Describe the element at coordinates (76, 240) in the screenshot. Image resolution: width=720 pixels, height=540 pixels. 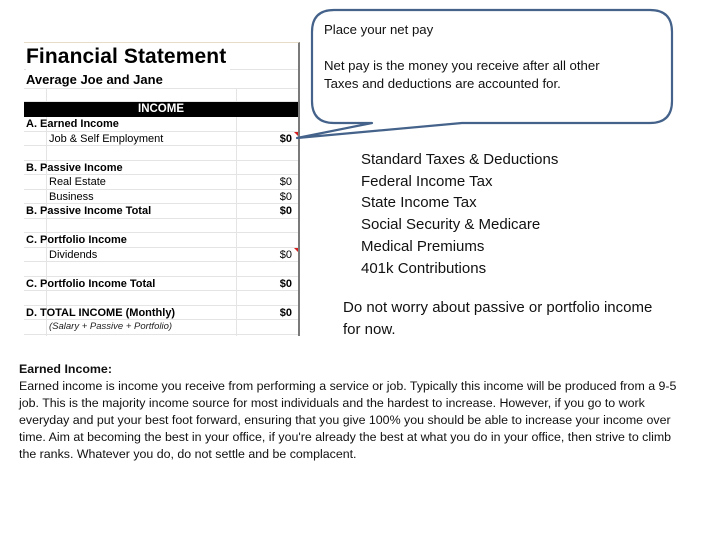
I see `row-label: C. Portfolio Income` at that location.